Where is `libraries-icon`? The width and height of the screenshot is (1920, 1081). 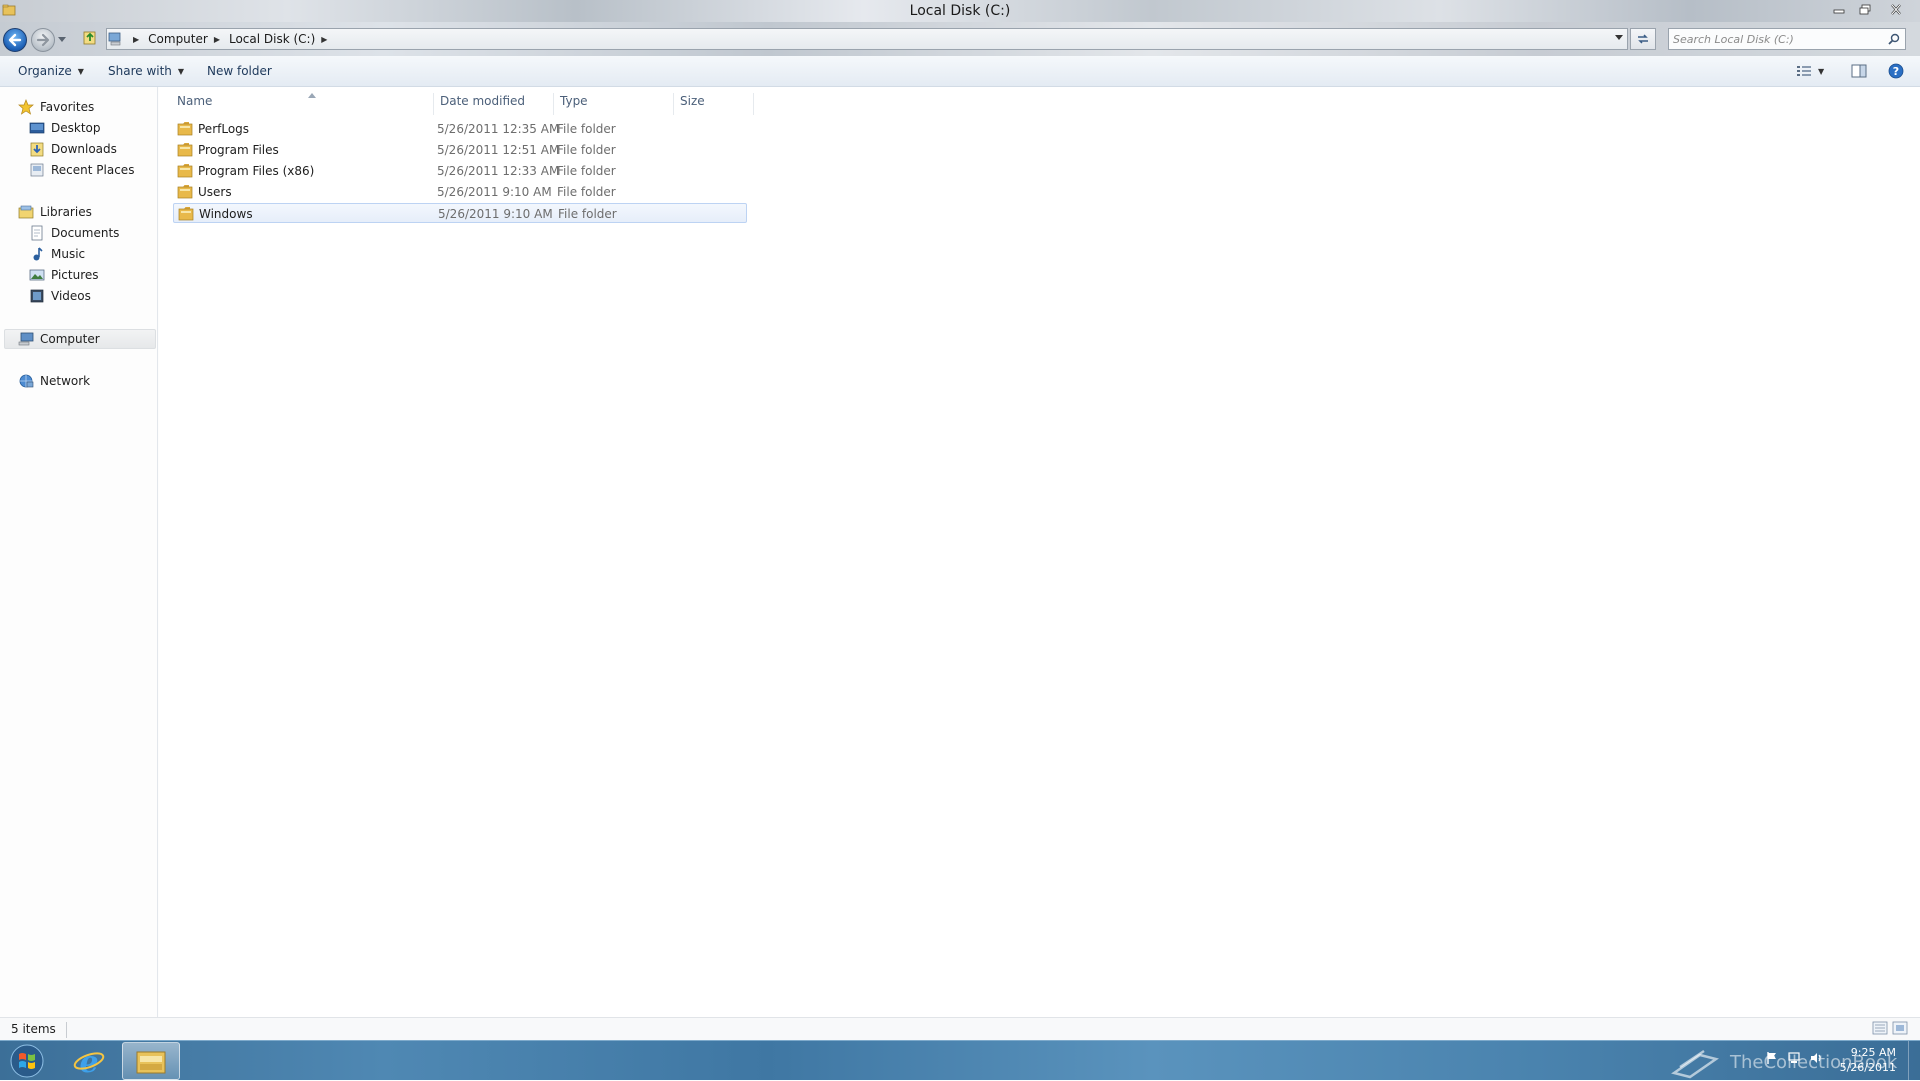
libraries-icon is located at coordinates (26, 212).